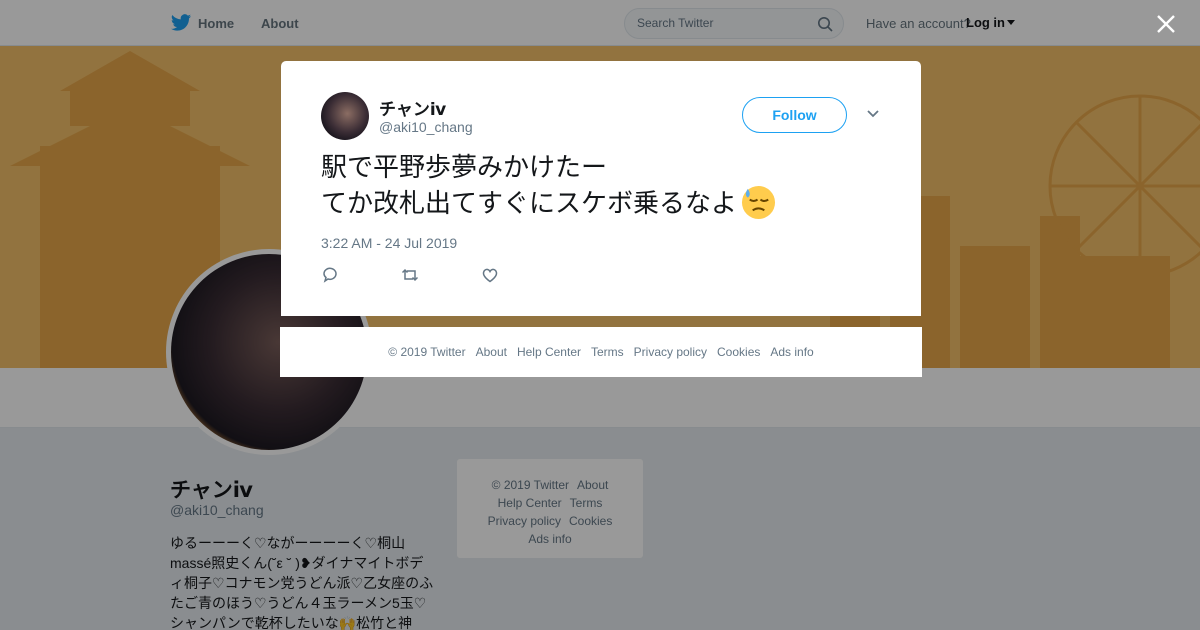 The width and height of the screenshot is (1200, 630). Describe the element at coordinates (426, 127) in the screenshot. I see `tweet-author-handle: @aki10_chang` at that location.